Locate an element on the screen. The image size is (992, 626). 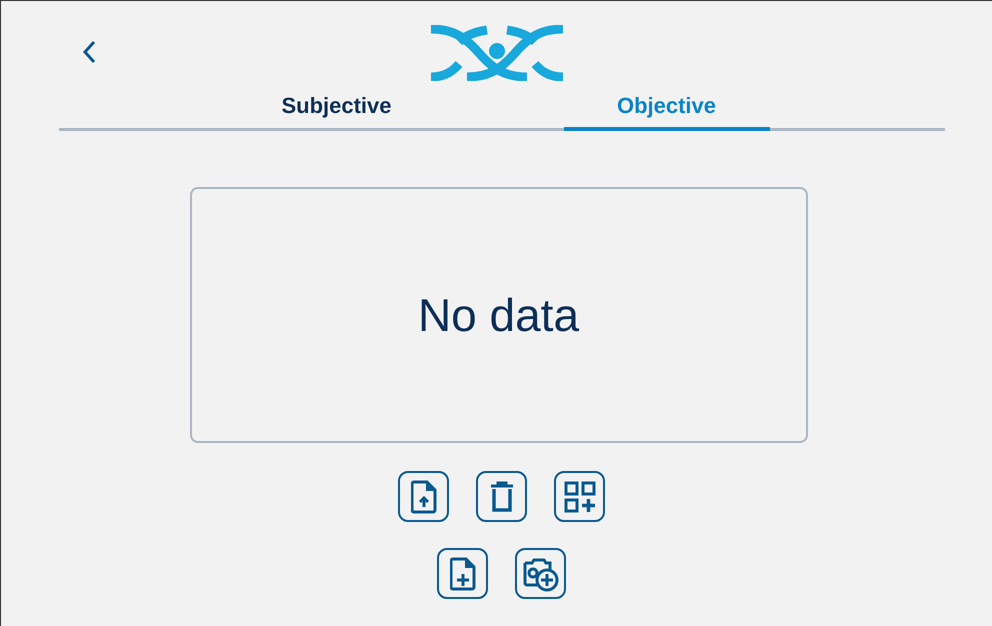
trash-icon is located at coordinates (501, 496).